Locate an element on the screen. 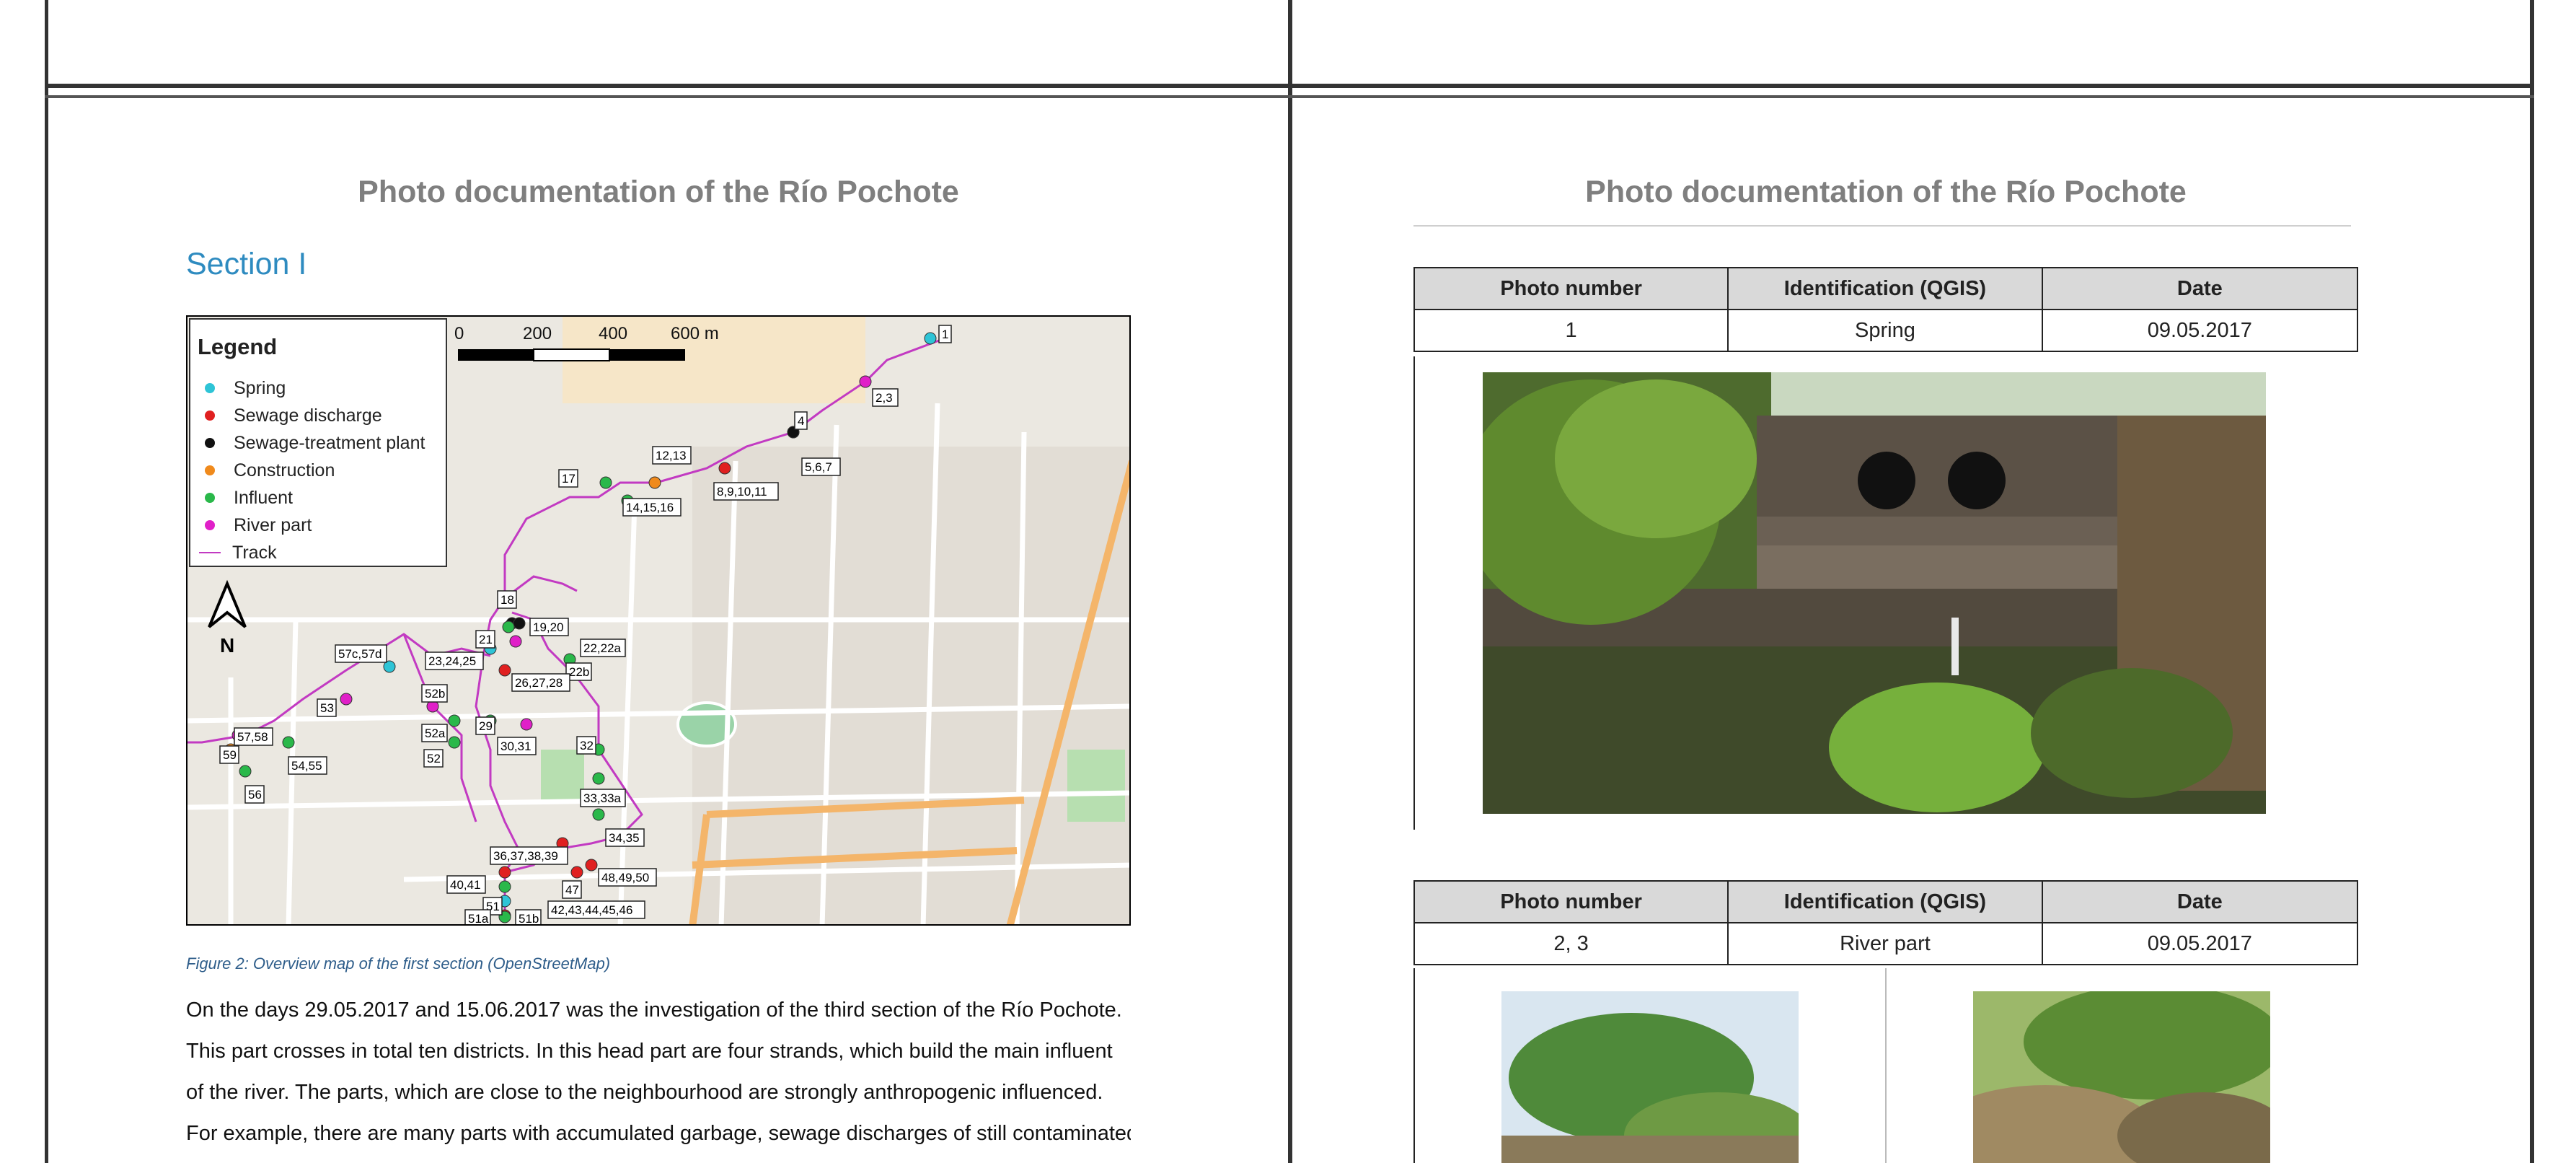  point-label: 17 is located at coordinates (568, 479).